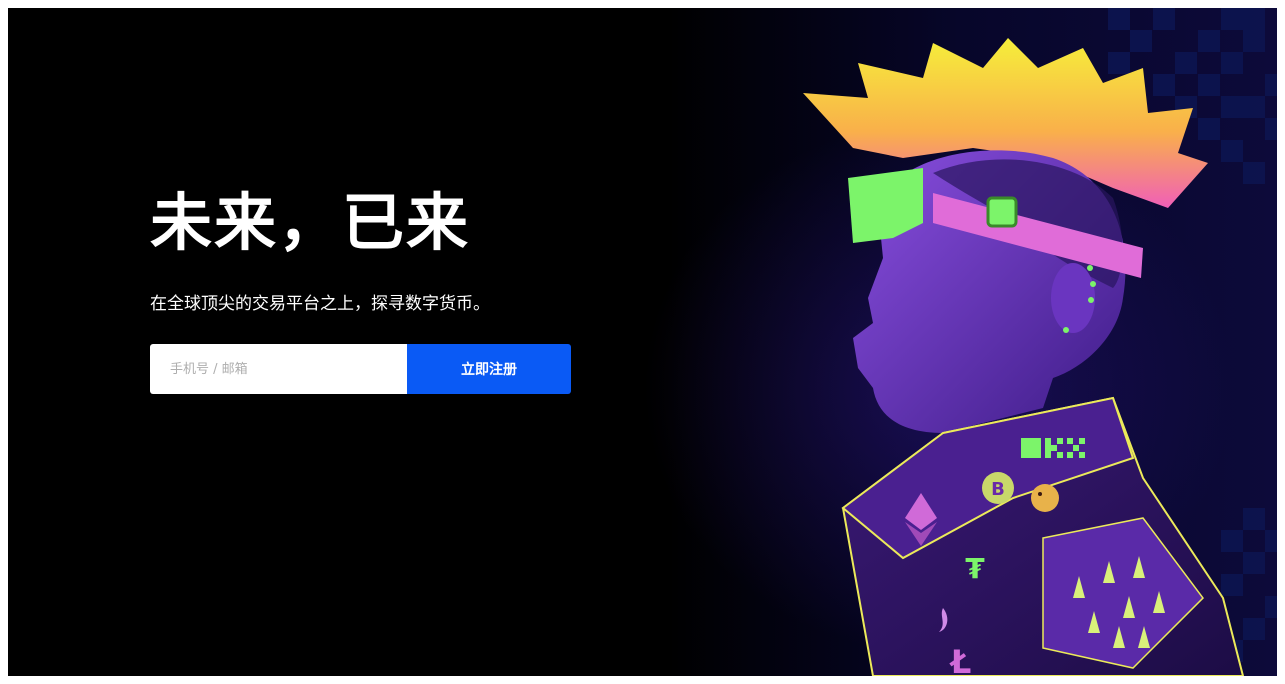 This screenshot has width=1285, height=684. I want to click on litecoin-icon: Ł, so click(960, 659).